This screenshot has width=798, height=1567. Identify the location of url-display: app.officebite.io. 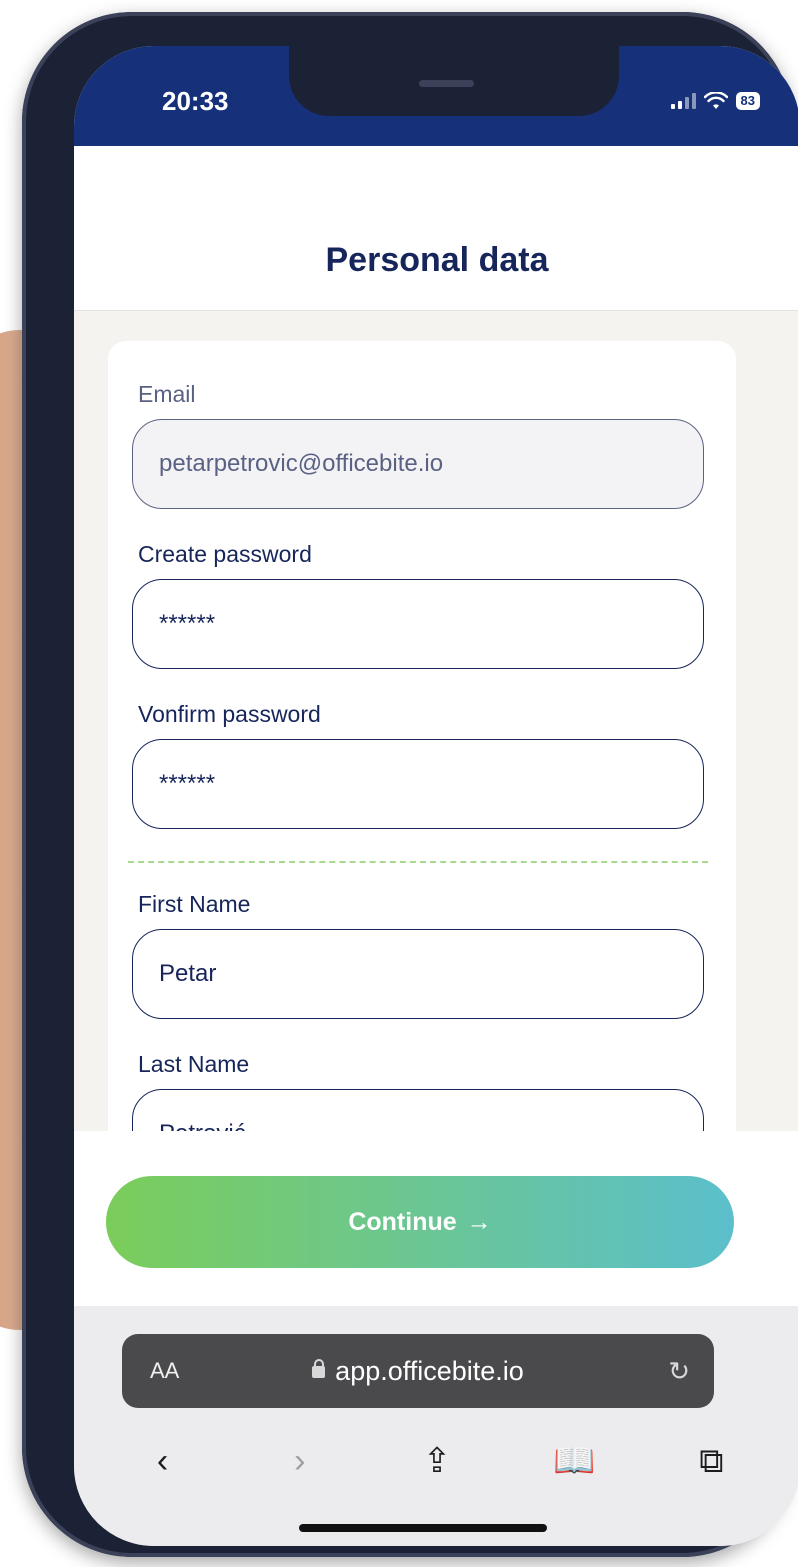
(418, 1371).